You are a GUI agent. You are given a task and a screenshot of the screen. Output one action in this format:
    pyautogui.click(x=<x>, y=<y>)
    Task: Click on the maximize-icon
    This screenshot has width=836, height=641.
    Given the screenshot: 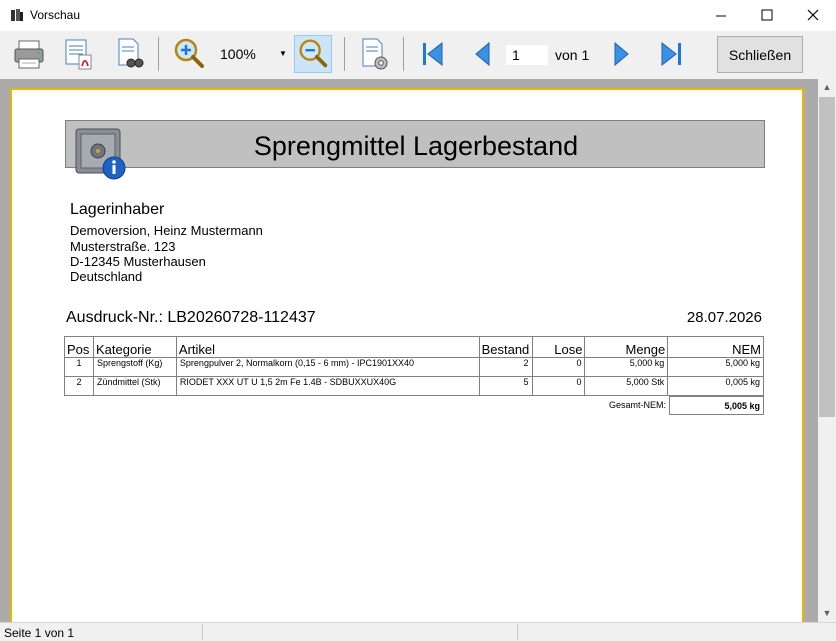 What is the action you would take?
    pyautogui.click(x=767, y=15)
    